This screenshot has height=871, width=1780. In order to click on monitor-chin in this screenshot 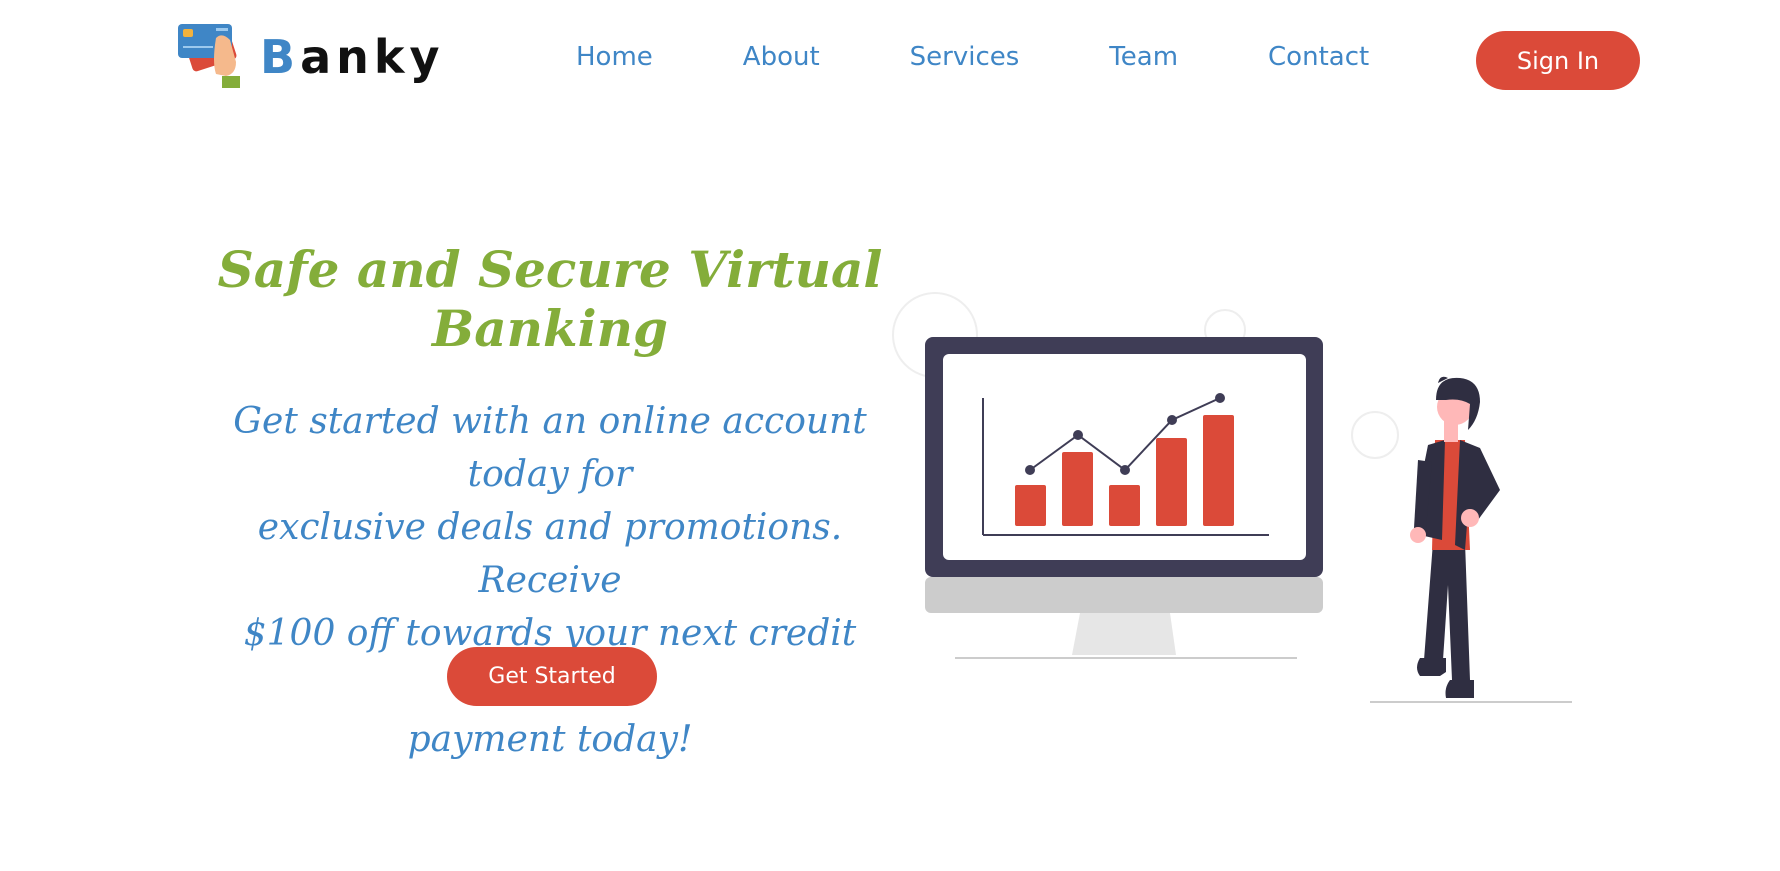, I will do `click(1124, 595)`.